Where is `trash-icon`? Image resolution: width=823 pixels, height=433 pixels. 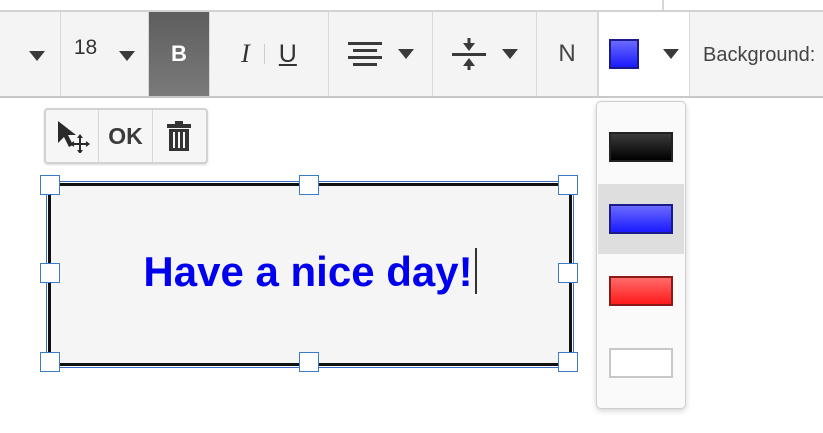 trash-icon is located at coordinates (179, 136).